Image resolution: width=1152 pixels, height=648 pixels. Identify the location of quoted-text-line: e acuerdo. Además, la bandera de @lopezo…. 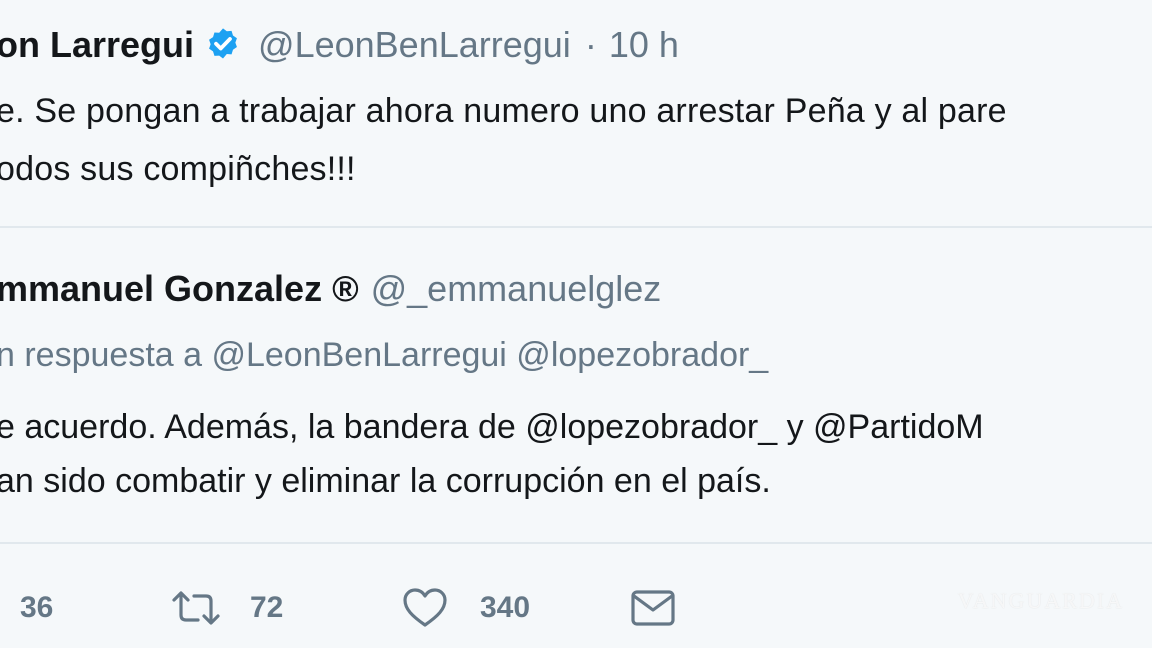
(492, 427).